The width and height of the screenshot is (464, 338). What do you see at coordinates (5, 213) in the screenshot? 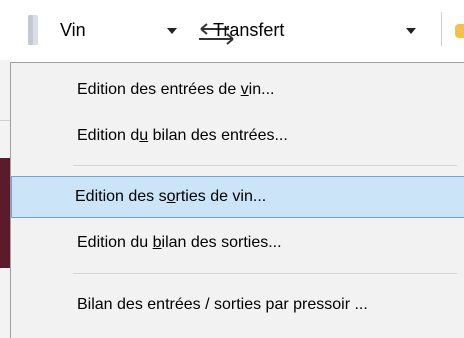
I see `background-image-fragment` at bounding box center [5, 213].